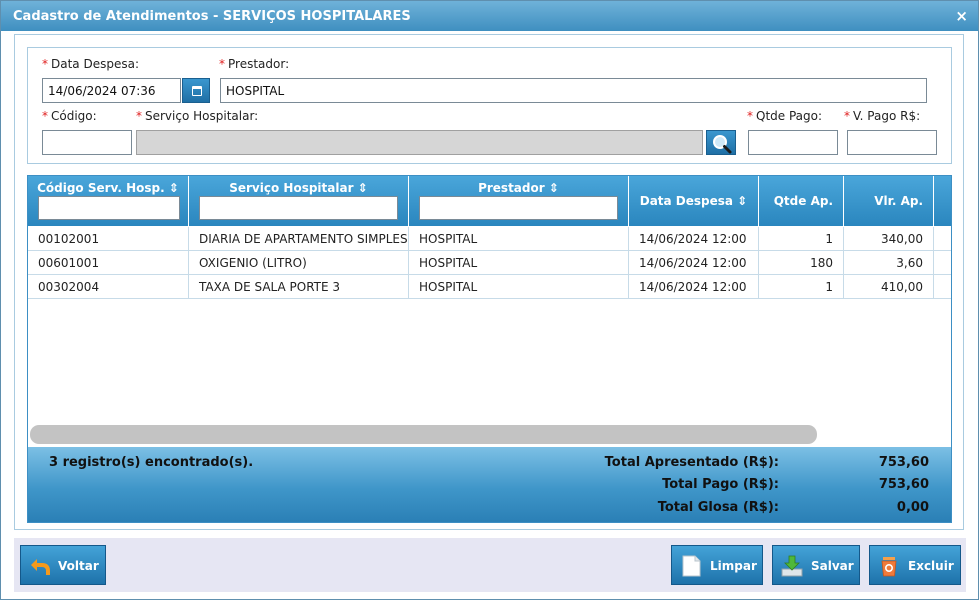 The width and height of the screenshot is (979, 600). What do you see at coordinates (832, 566) in the screenshot?
I see `salvar-label: Salvar` at bounding box center [832, 566].